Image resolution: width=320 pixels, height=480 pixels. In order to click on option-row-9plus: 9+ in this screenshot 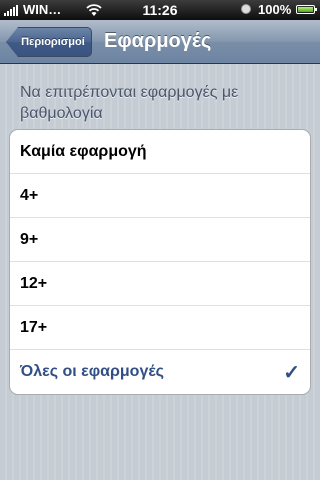, I will do `click(160, 240)`.